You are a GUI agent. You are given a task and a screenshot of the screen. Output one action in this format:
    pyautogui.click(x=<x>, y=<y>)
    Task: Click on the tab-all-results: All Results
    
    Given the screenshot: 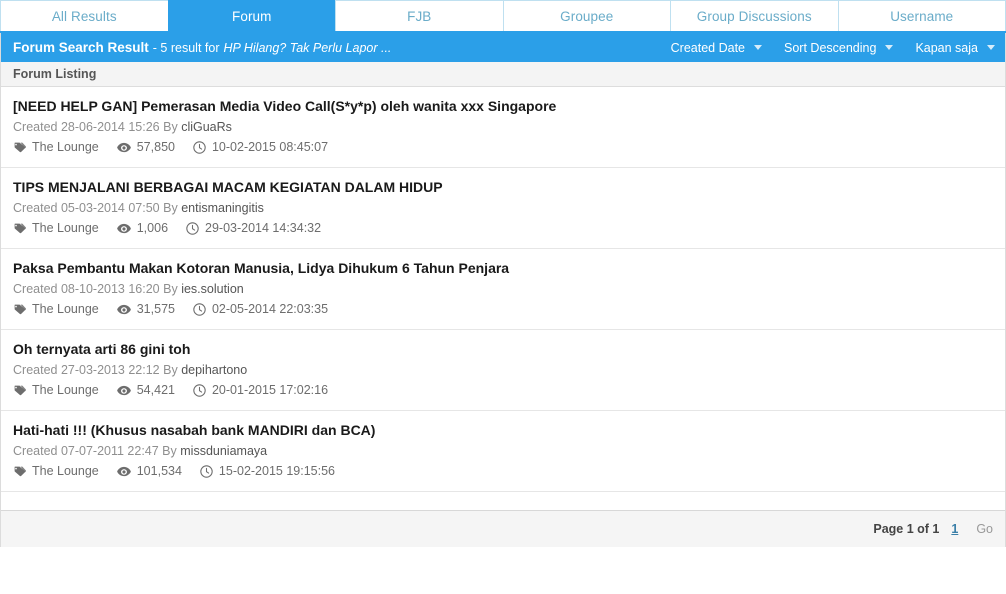 What is the action you would take?
    pyautogui.click(x=84, y=15)
    